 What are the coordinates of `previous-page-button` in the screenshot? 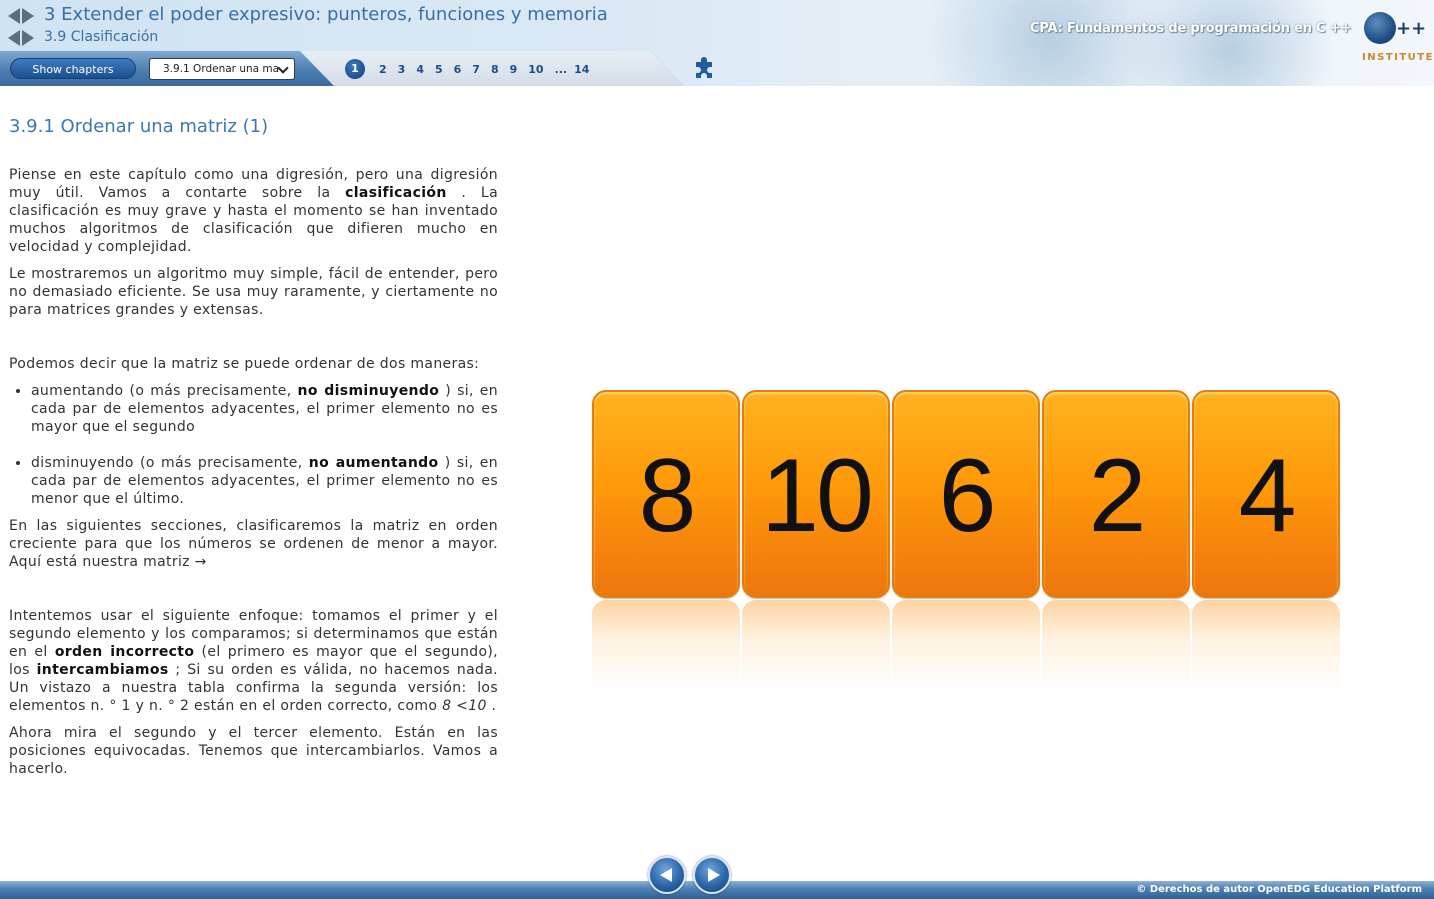 It's located at (667, 875).